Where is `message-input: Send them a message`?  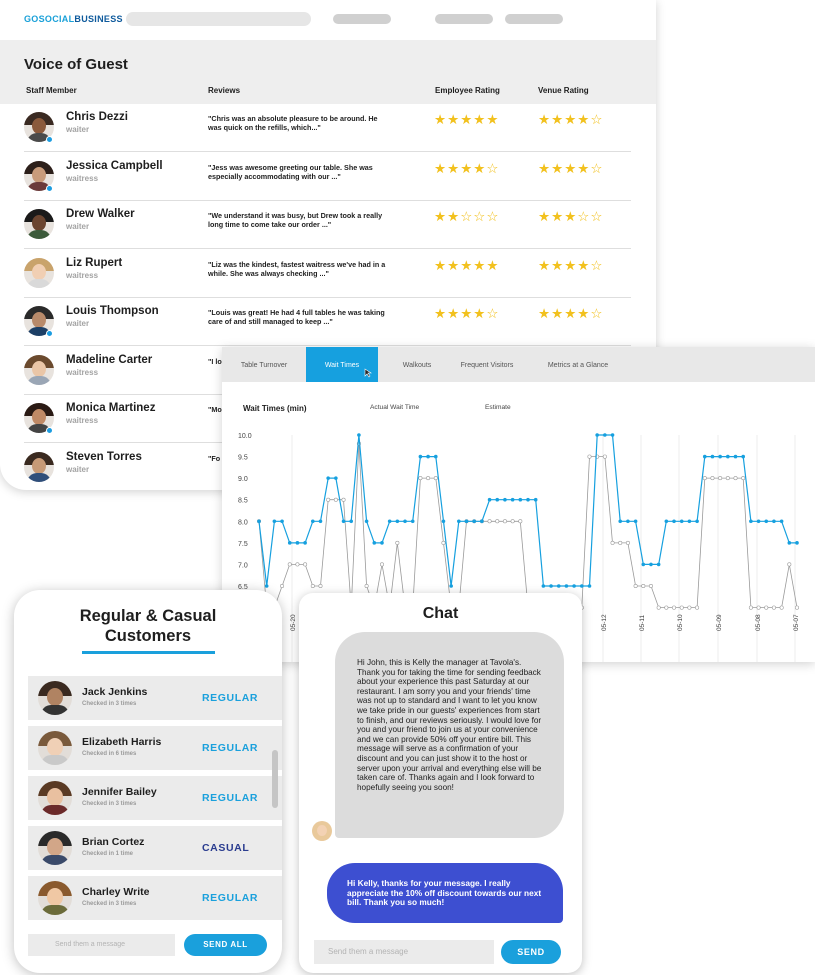 message-input: Send them a message is located at coordinates (101, 945).